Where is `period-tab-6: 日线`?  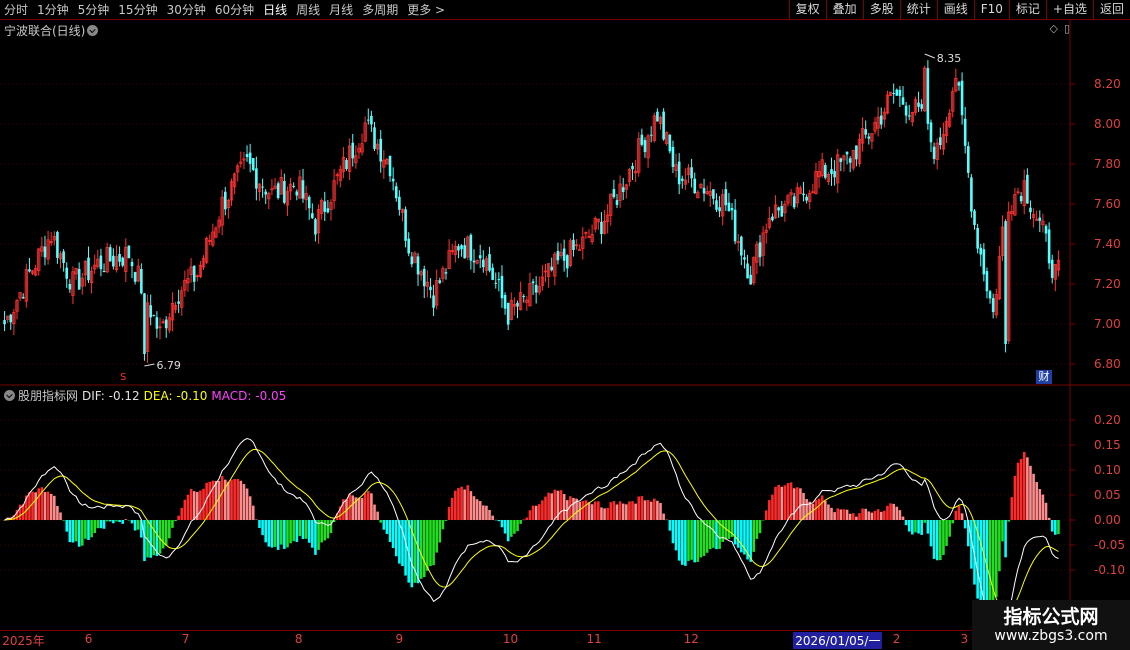
period-tab-6: 日线 is located at coordinates (275, 10).